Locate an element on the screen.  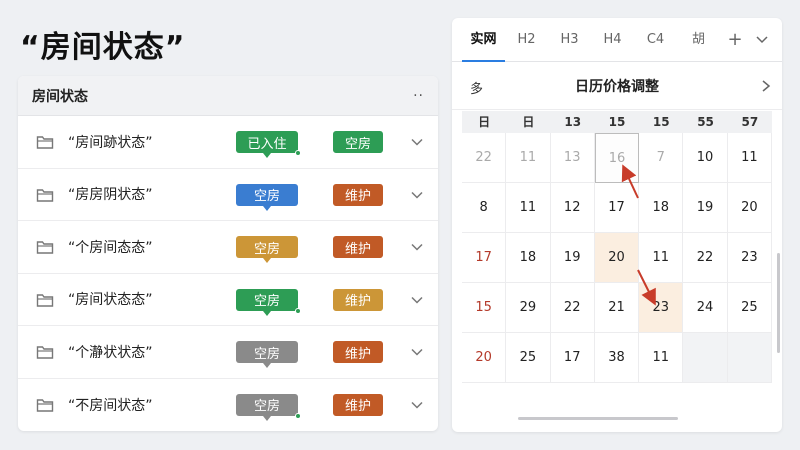
weekday-label: 15 is located at coordinates (661, 122).